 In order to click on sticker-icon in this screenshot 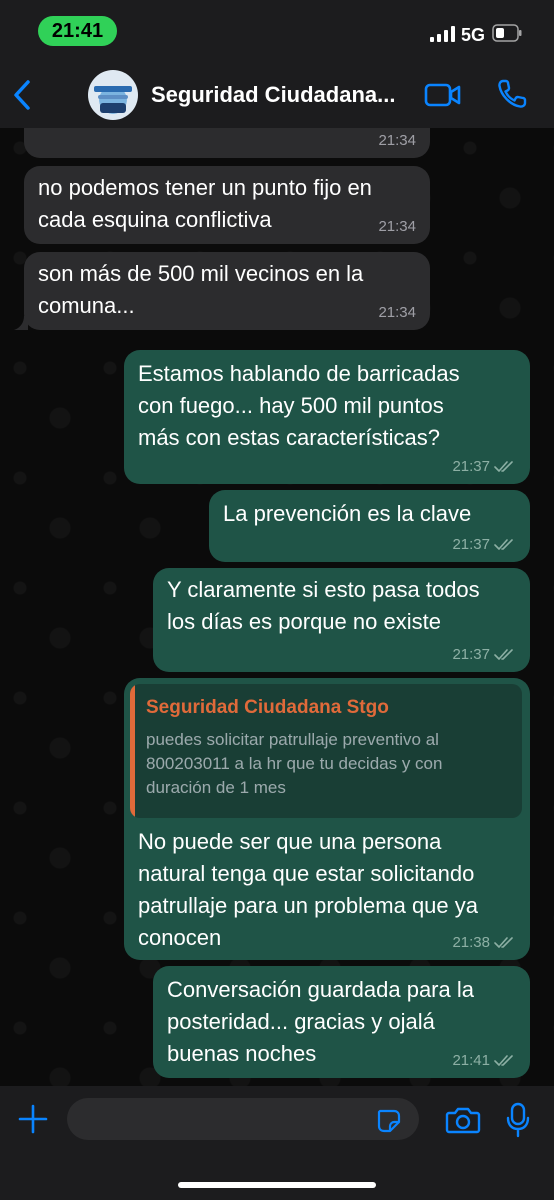, I will do `click(389, 1121)`.